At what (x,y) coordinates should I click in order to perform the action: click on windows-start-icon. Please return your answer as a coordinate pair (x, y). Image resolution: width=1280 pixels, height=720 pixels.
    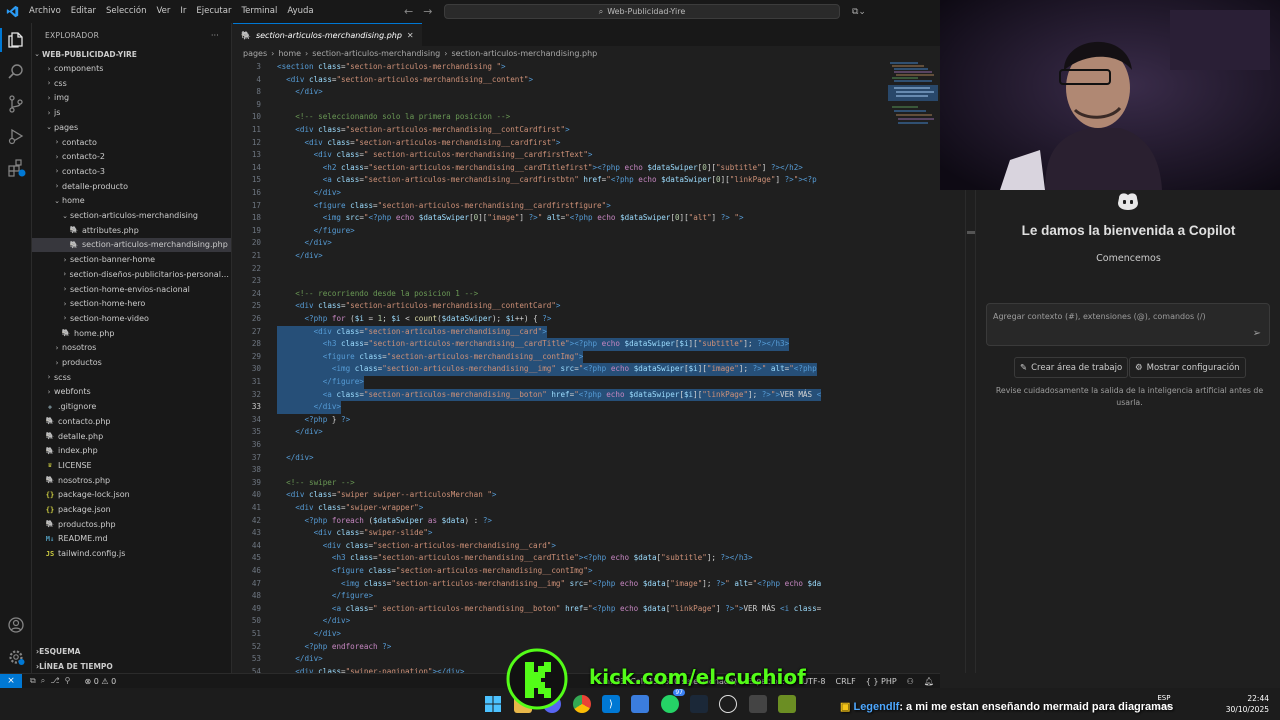
    Looking at the image, I should click on (493, 704).